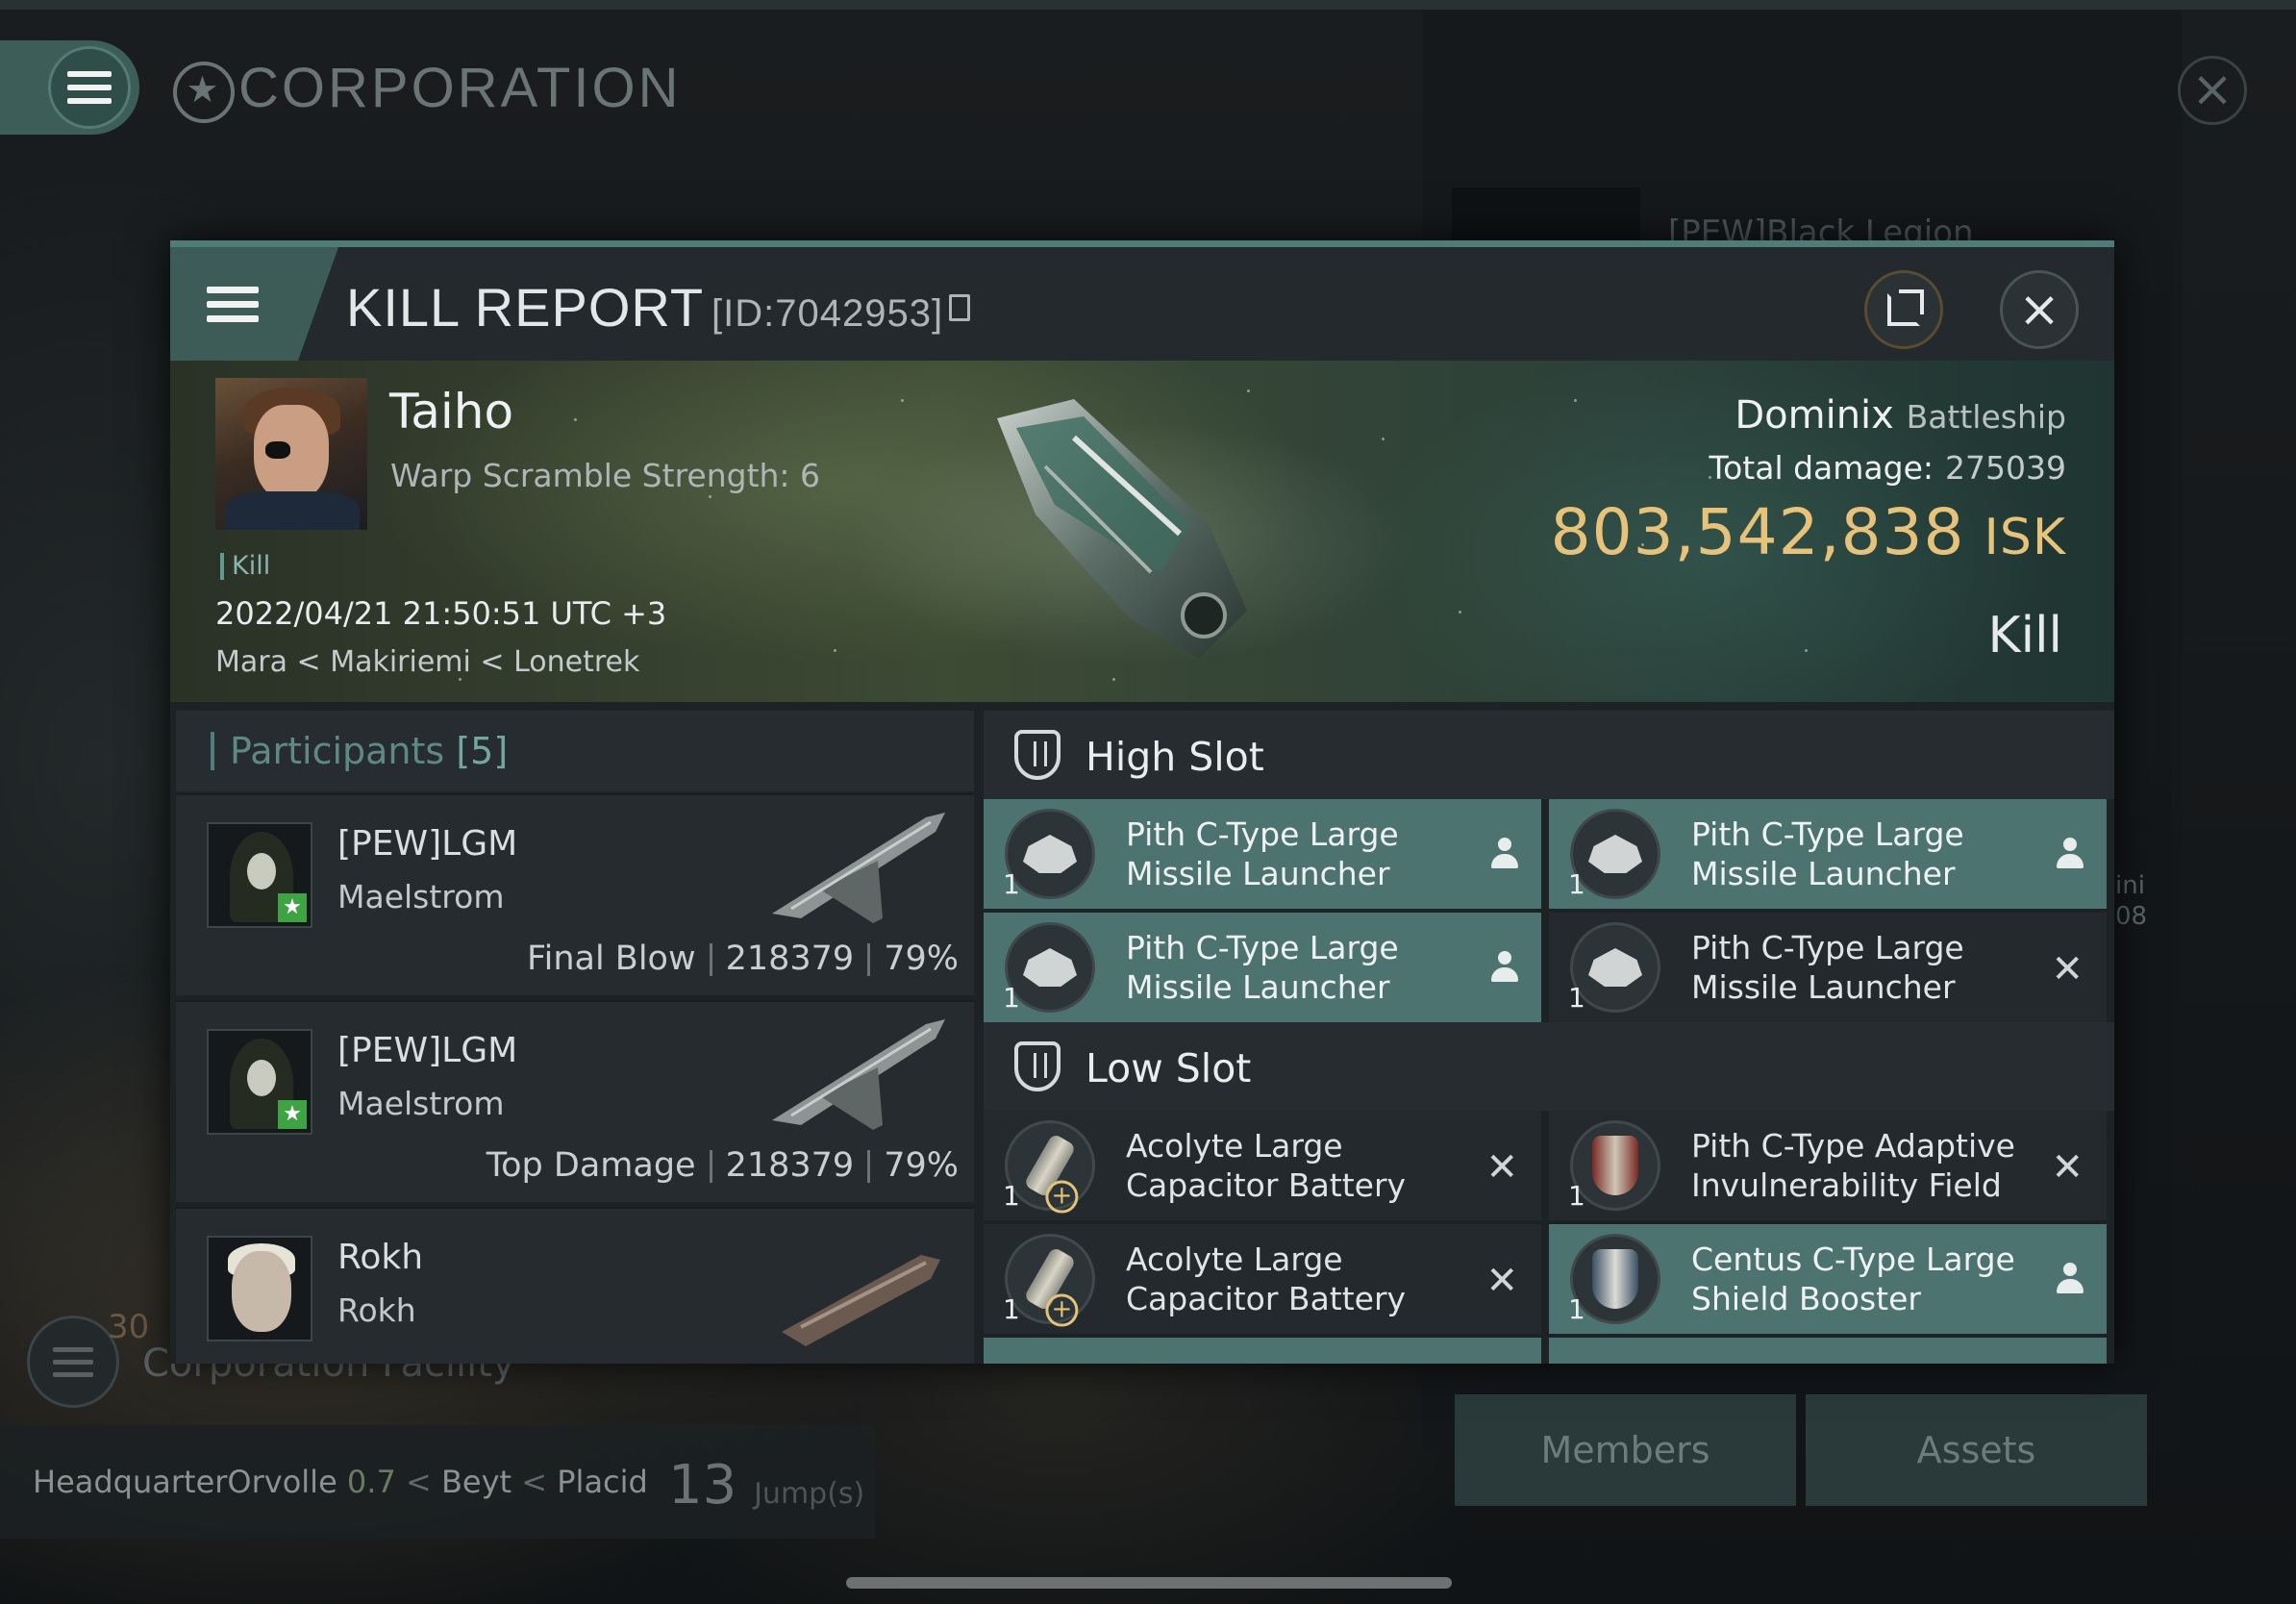 This screenshot has width=2296, height=1604. What do you see at coordinates (1976, 1450) in the screenshot?
I see `assets-button: Assets` at bounding box center [1976, 1450].